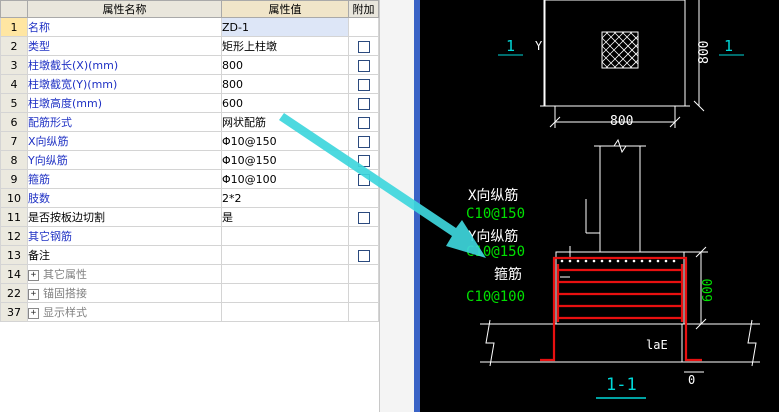 The height and width of the screenshot is (416, 779). What do you see at coordinates (495, 297) in the screenshot?
I see `stirrup-value: C10@100` at bounding box center [495, 297].